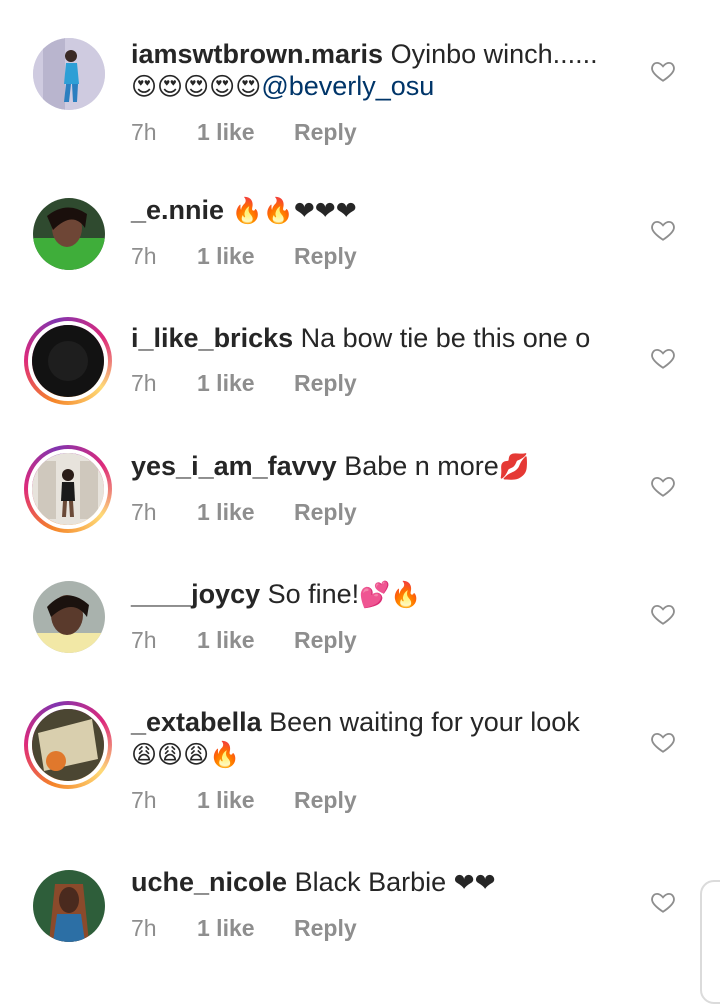  What do you see at coordinates (347, 86) in the screenshot?
I see `mention-link: @beverly_osu` at bounding box center [347, 86].